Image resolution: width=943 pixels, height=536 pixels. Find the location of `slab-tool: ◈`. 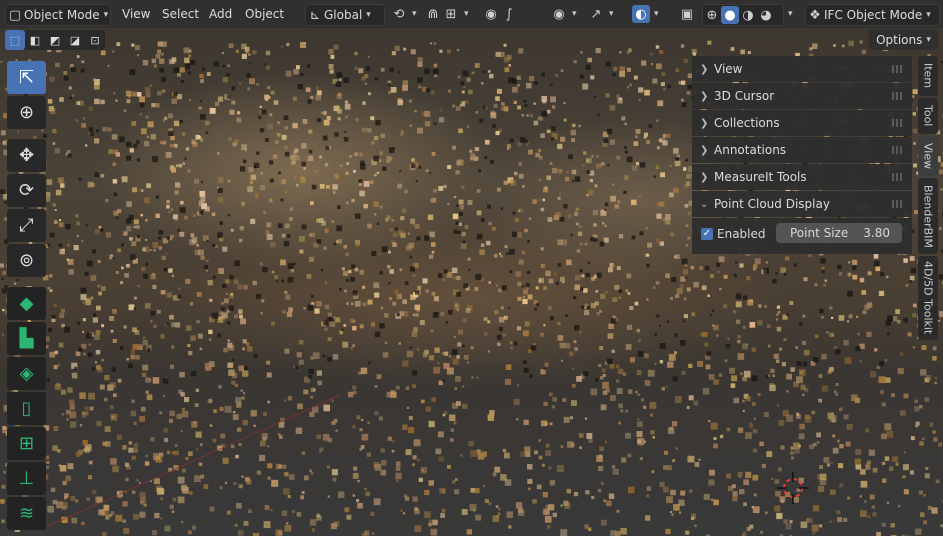

slab-tool: ◈ is located at coordinates (26, 373).